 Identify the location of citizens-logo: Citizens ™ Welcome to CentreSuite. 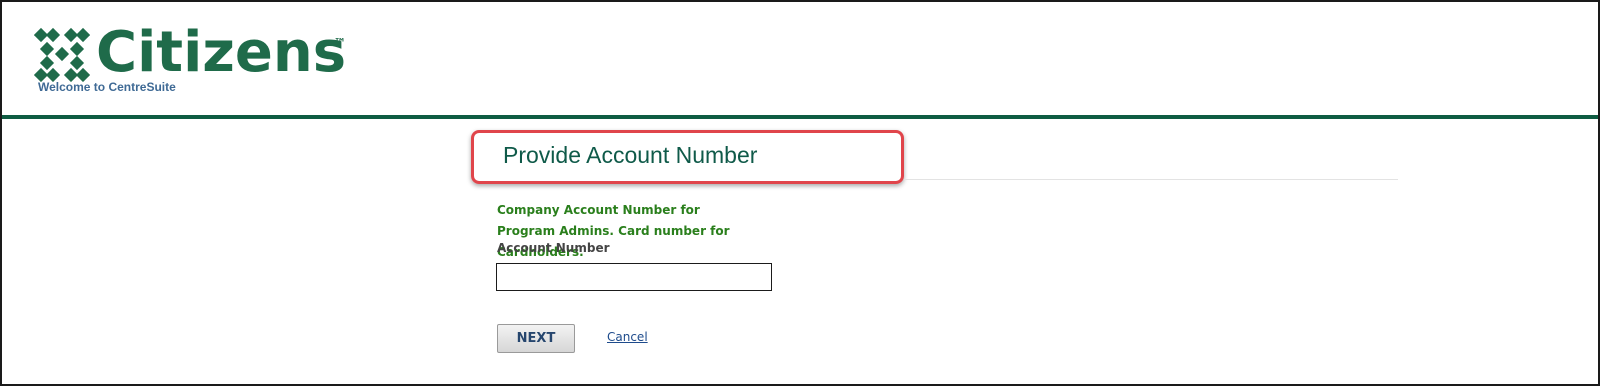
(199, 60).